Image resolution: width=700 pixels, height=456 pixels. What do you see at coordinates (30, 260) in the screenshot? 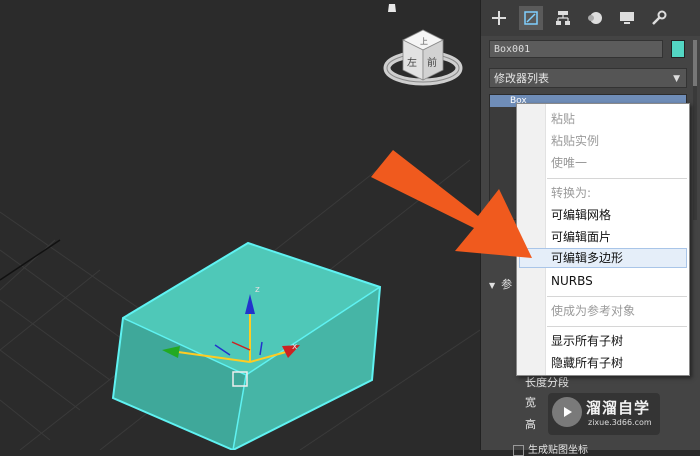
I see `world-axis-line` at bounding box center [30, 260].